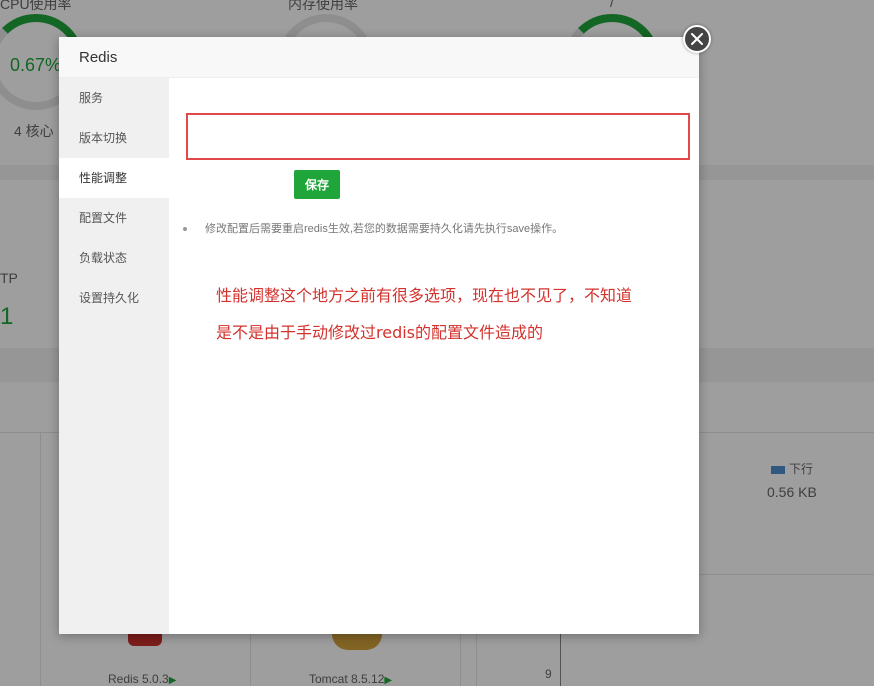  Describe the element at coordinates (379, 57) in the screenshot. I see `modal-title: Redis` at that location.